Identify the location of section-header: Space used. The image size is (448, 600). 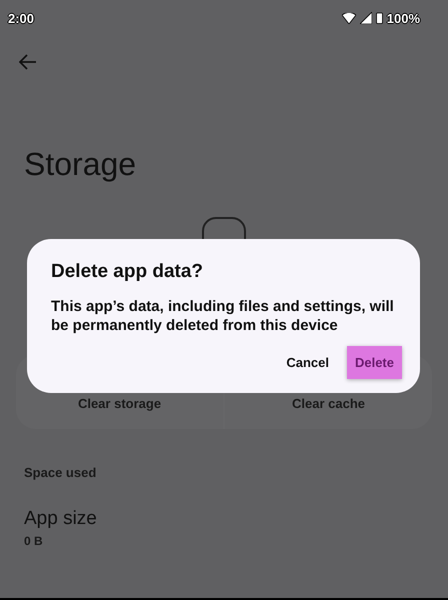
(61, 472).